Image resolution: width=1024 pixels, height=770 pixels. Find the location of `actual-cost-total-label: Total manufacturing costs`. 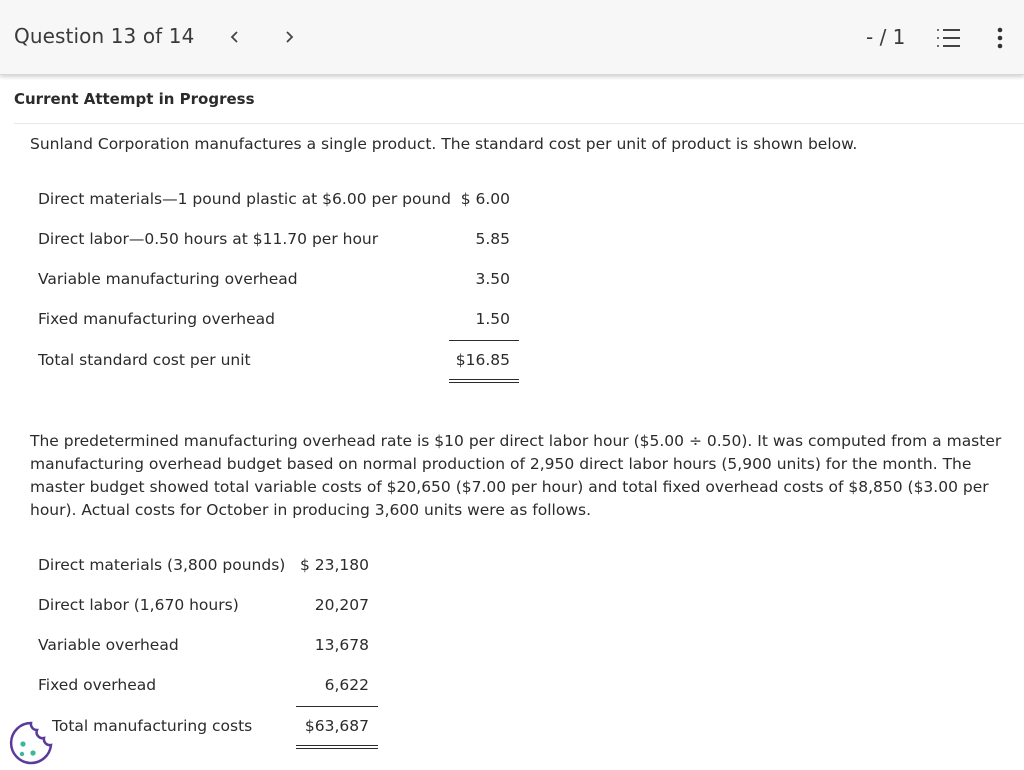

actual-cost-total-label: Total manufacturing costs is located at coordinates (152, 726).